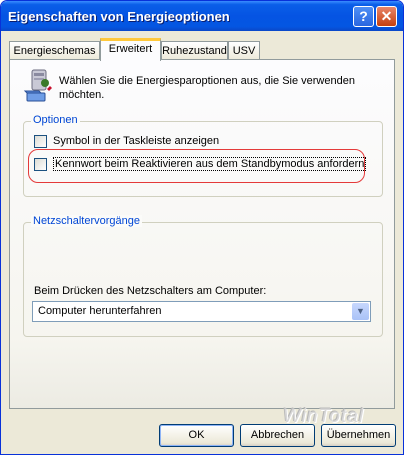 This screenshot has width=404, height=455. I want to click on info-text-line2: möchten., so click(82, 95).